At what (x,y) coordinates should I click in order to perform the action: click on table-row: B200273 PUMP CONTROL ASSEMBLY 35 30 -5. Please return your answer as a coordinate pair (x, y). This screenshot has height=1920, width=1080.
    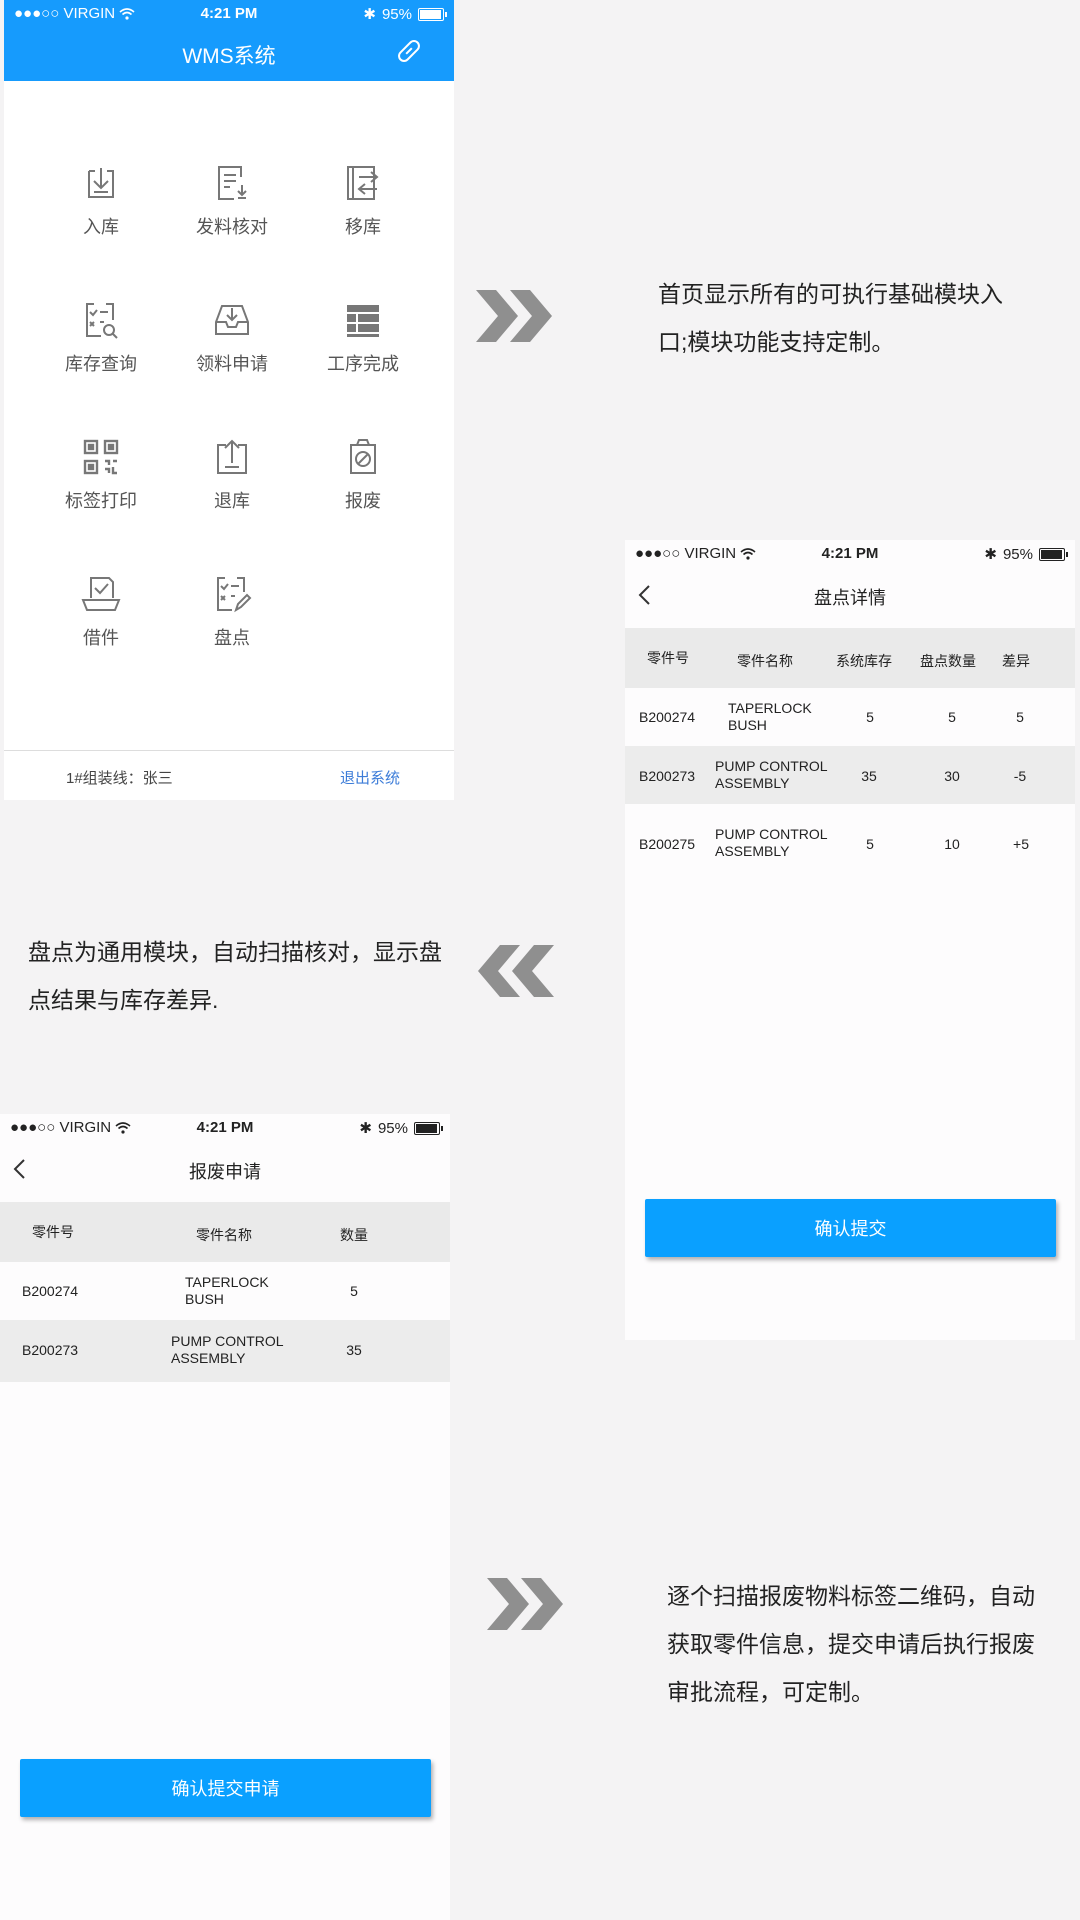
    Looking at the image, I should click on (850, 775).